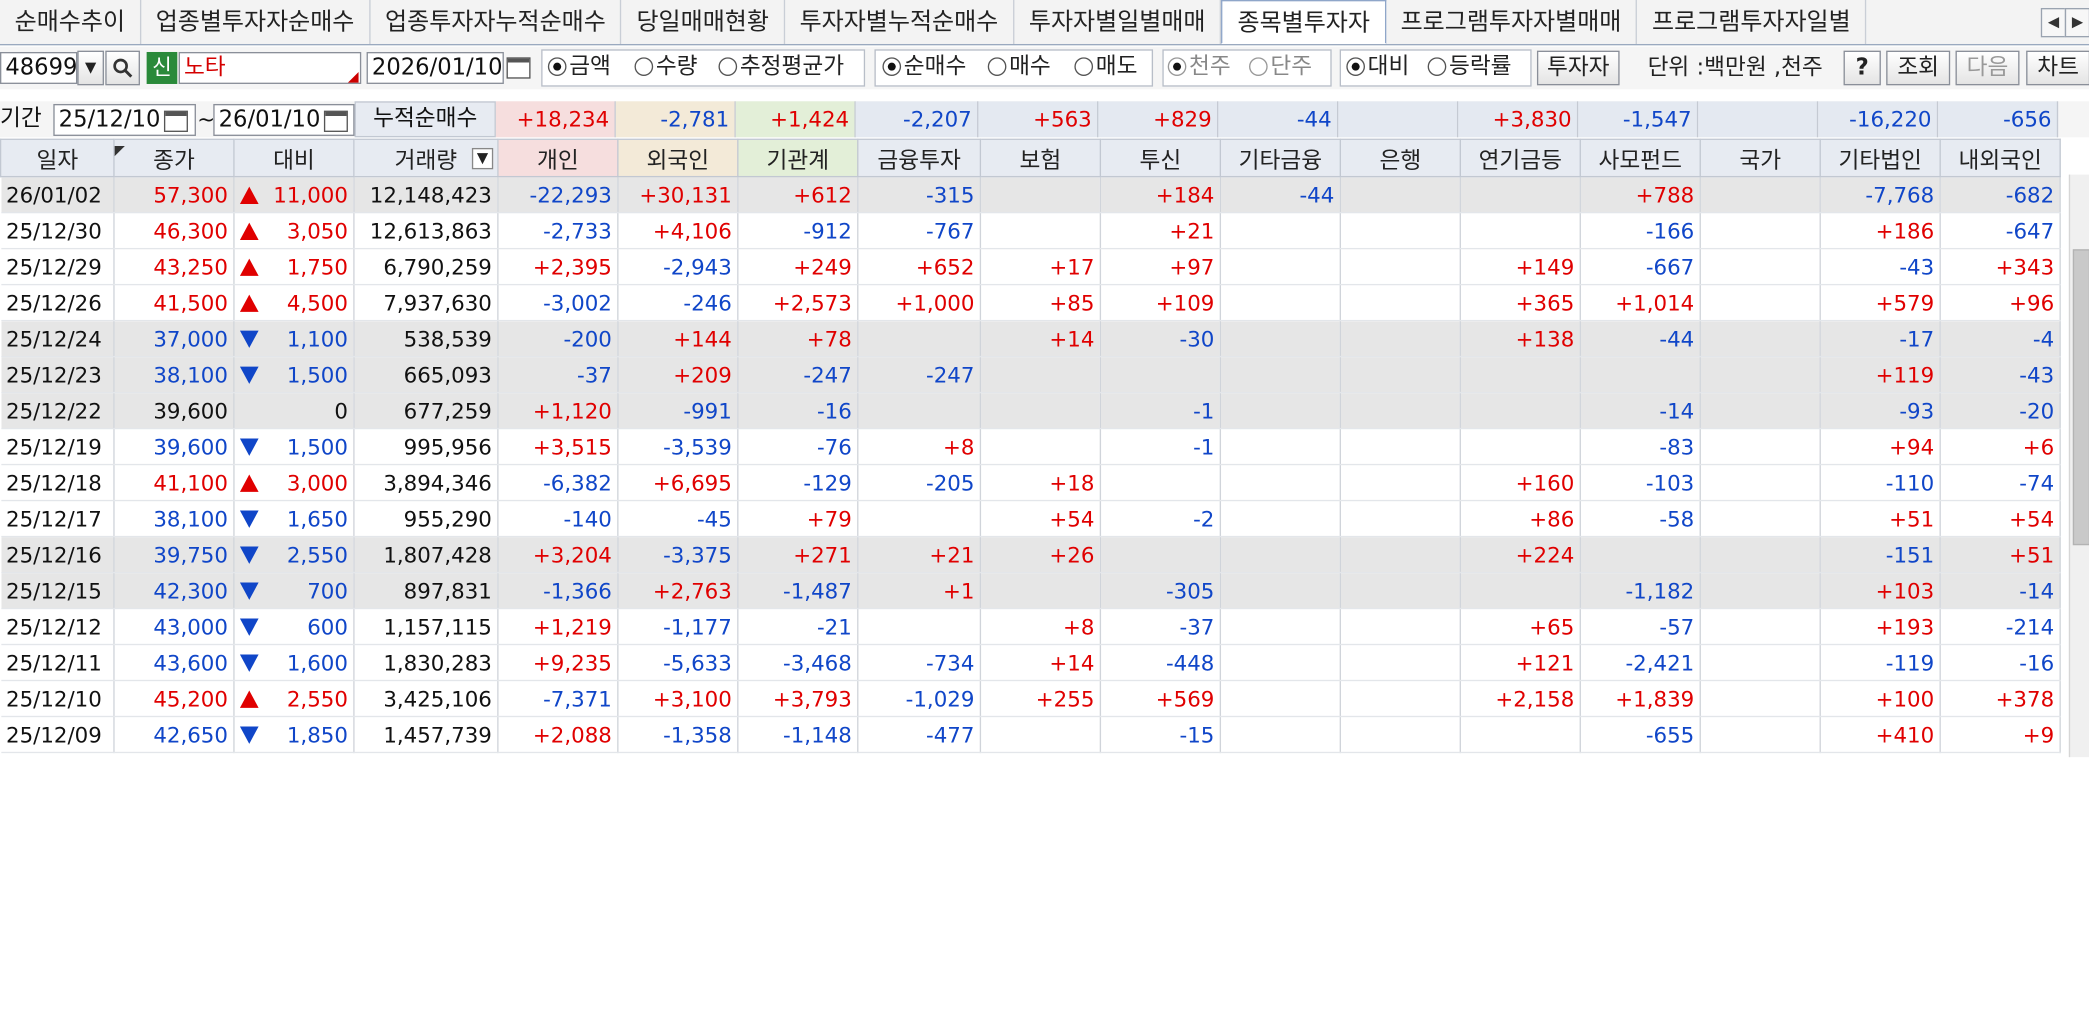 The height and width of the screenshot is (1009, 2089). What do you see at coordinates (2000, 158) in the screenshot?
I see `col-header-17: 내외국인` at bounding box center [2000, 158].